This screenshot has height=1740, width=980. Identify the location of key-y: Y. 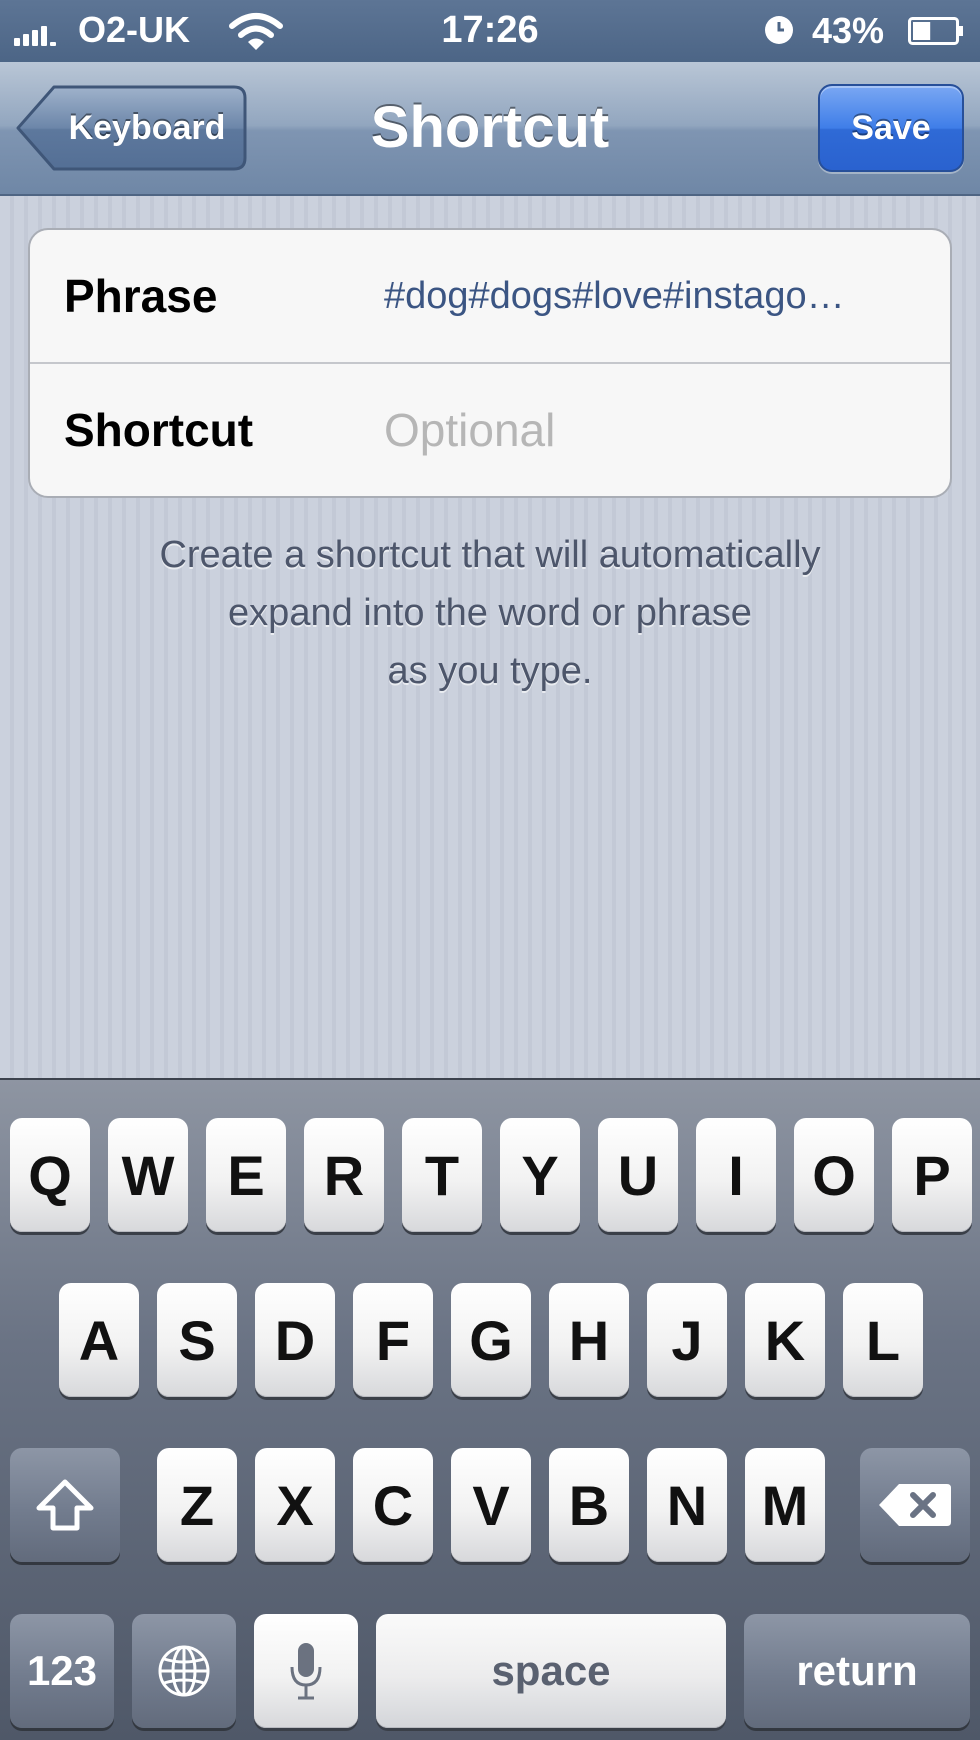
(540, 1175).